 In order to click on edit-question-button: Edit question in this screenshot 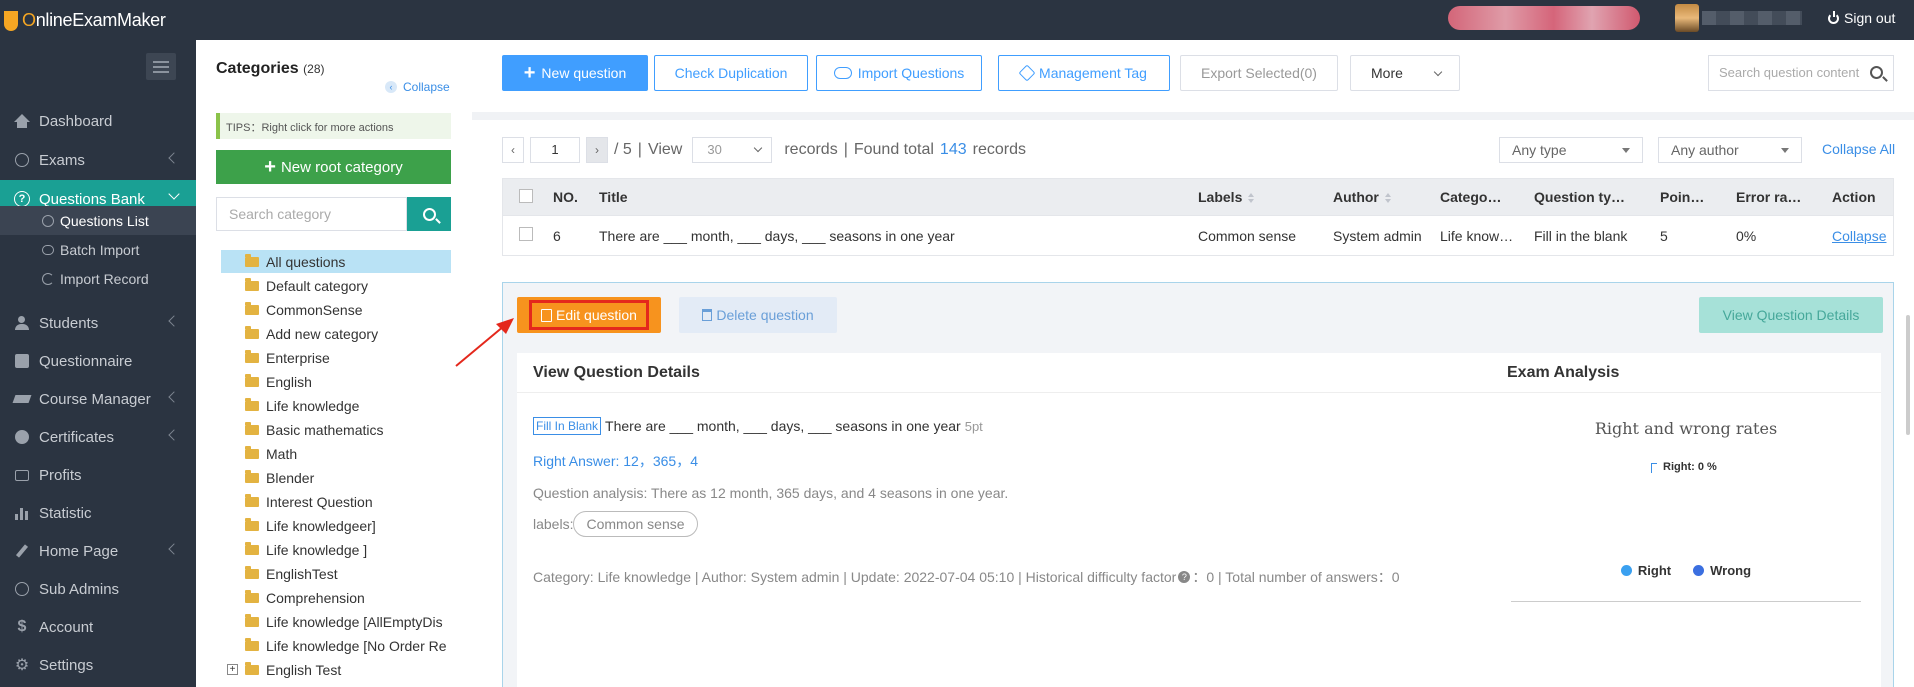, I will do `click(589, 315)`.